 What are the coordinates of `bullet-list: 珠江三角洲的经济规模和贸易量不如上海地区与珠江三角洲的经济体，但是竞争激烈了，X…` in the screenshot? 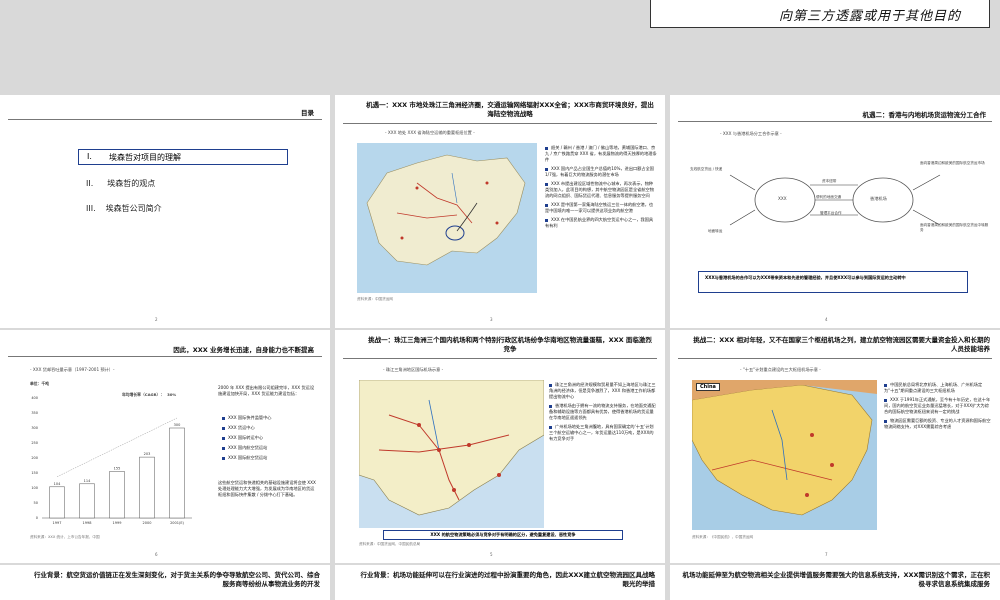 It's located at (603, 412).